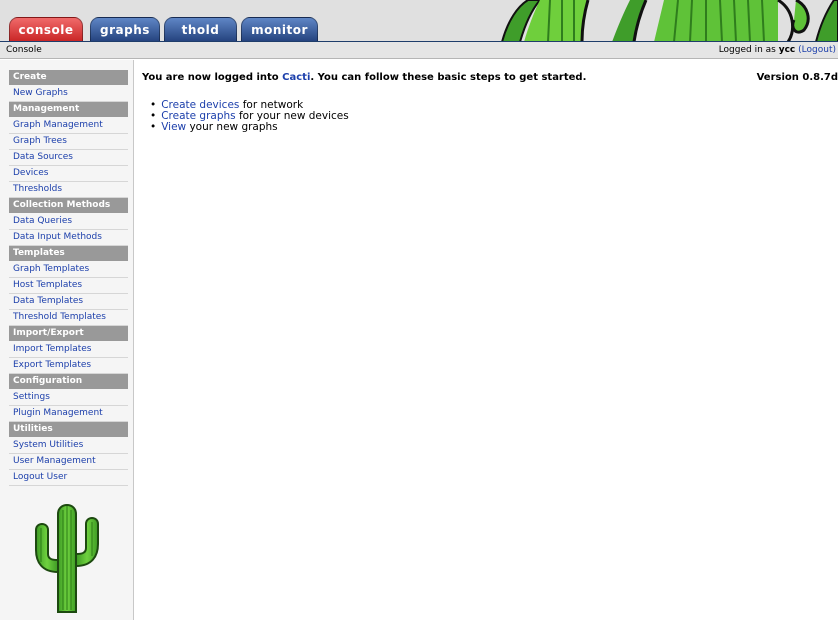 Image resolution: width=838 pixels, height=620 pixels. I want to click on breadcrumb: Console, so click(24, 50).